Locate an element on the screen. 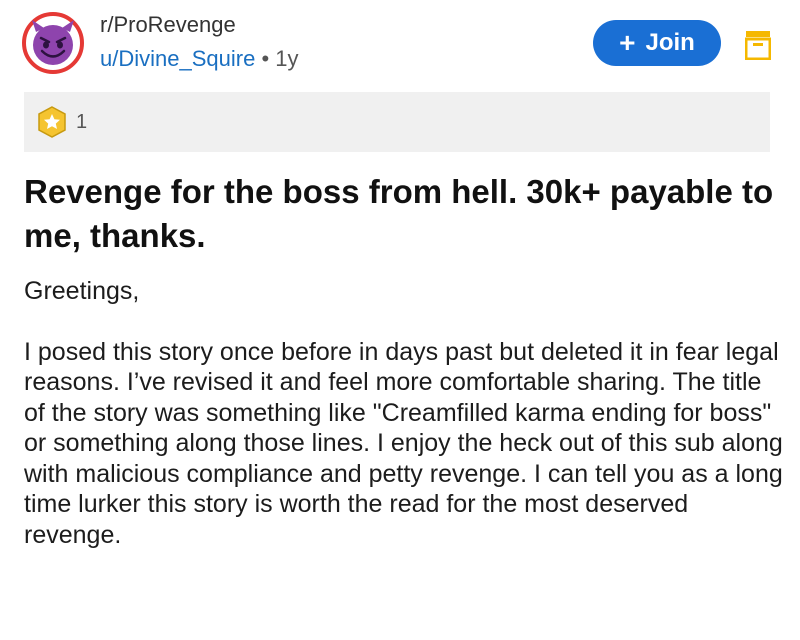 The height and width of the screenshot is (640, 800). author-line: u/Divine_Squire • 1y is located at coordinates (199, 59).